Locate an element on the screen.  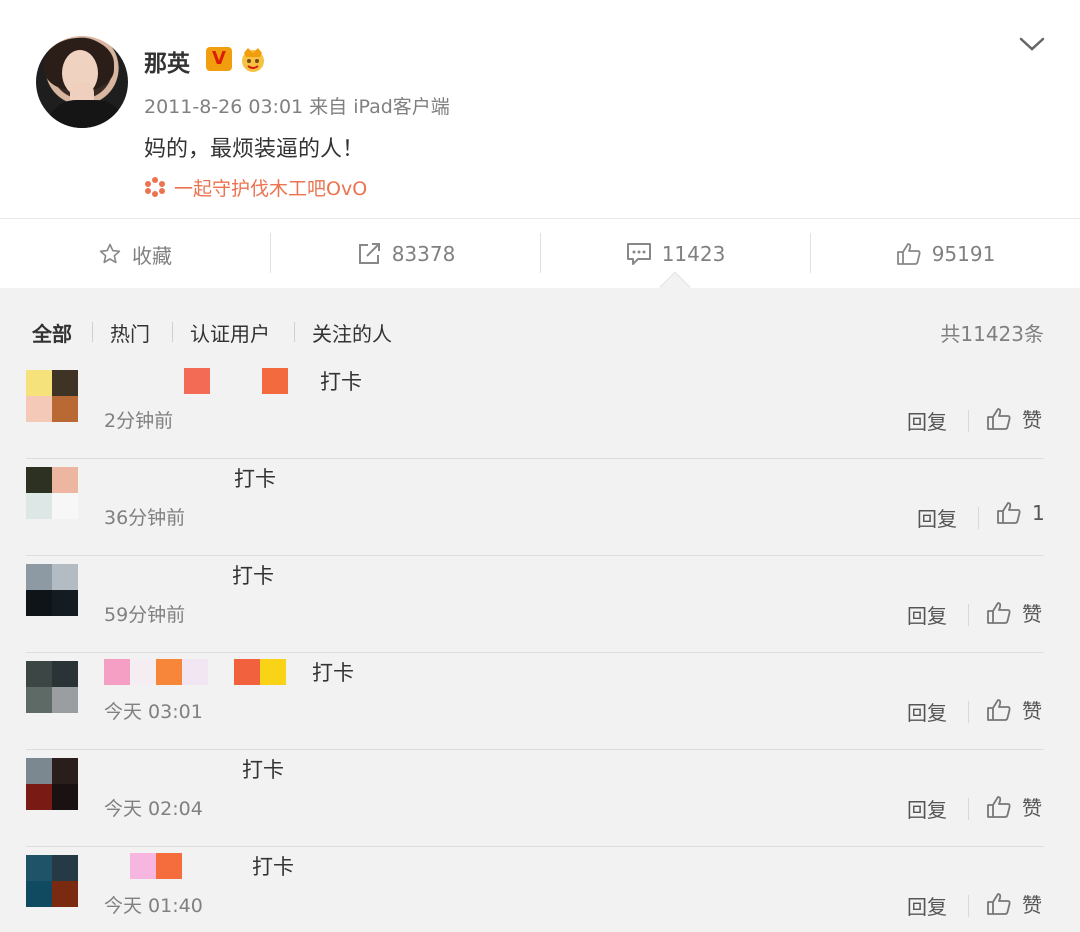
post-content: 妈的，最烦装逼的人！ is located at coordinates (254, 149).